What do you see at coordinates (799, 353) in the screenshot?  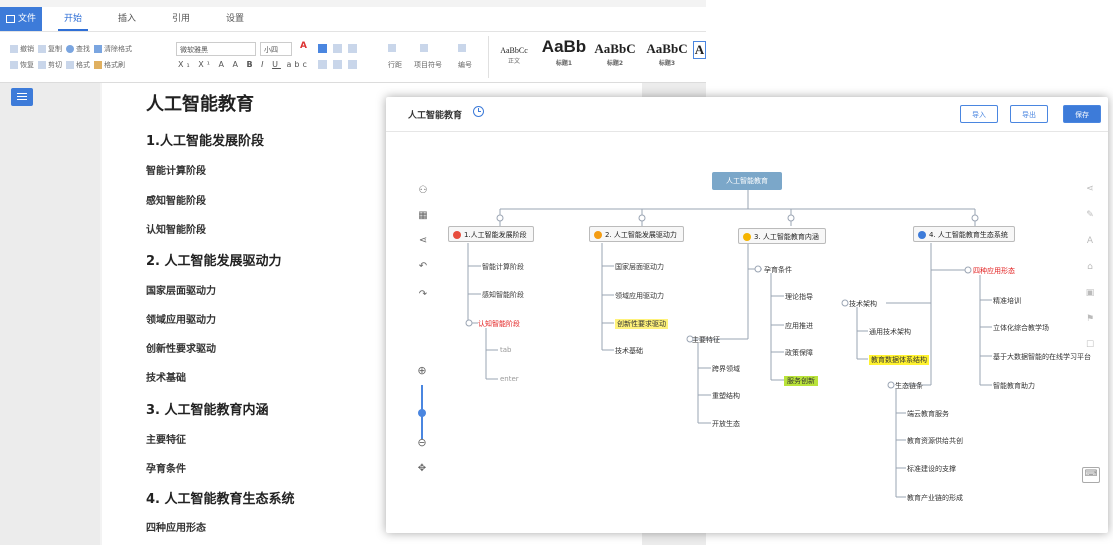 I see `mindmap-node: 政策保障` at bounding box center [799, 353].